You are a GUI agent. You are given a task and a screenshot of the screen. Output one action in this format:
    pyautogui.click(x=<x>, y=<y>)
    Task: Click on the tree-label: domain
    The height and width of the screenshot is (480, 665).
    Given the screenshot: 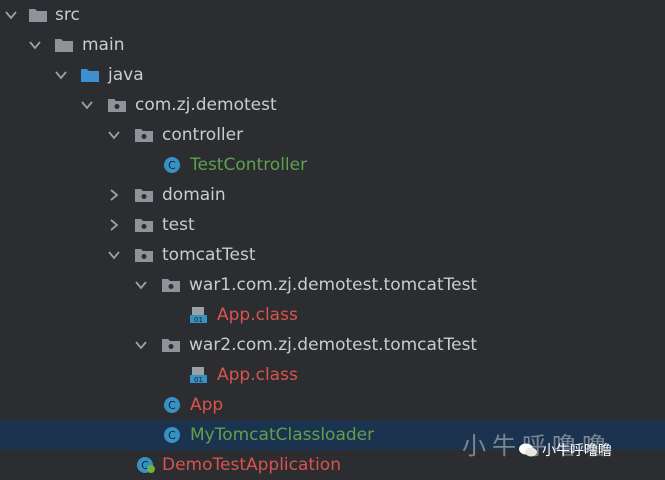 What is the action you would take?
    pyautogui.click(x=194, y=195)
    